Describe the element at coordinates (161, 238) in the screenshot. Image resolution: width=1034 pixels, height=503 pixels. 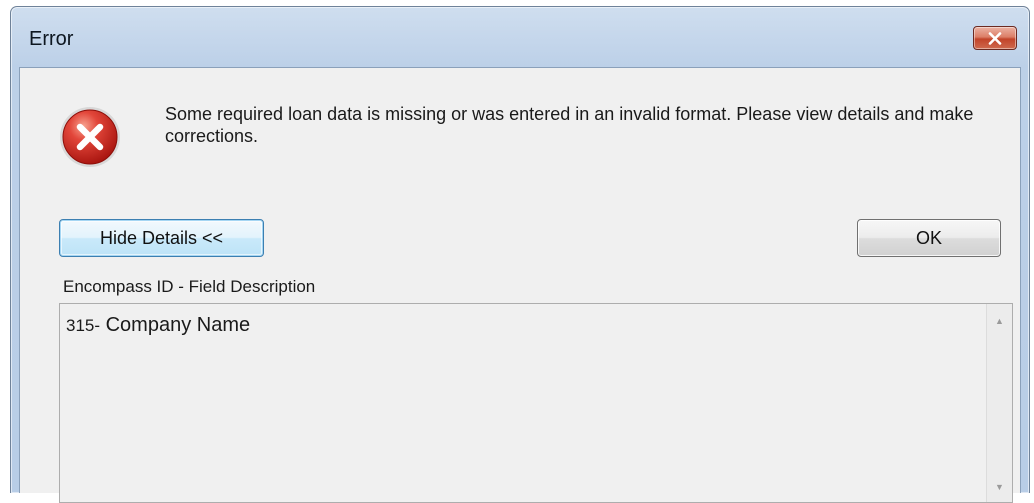
I see `hide-details-button: Hide Details <<` at that location.